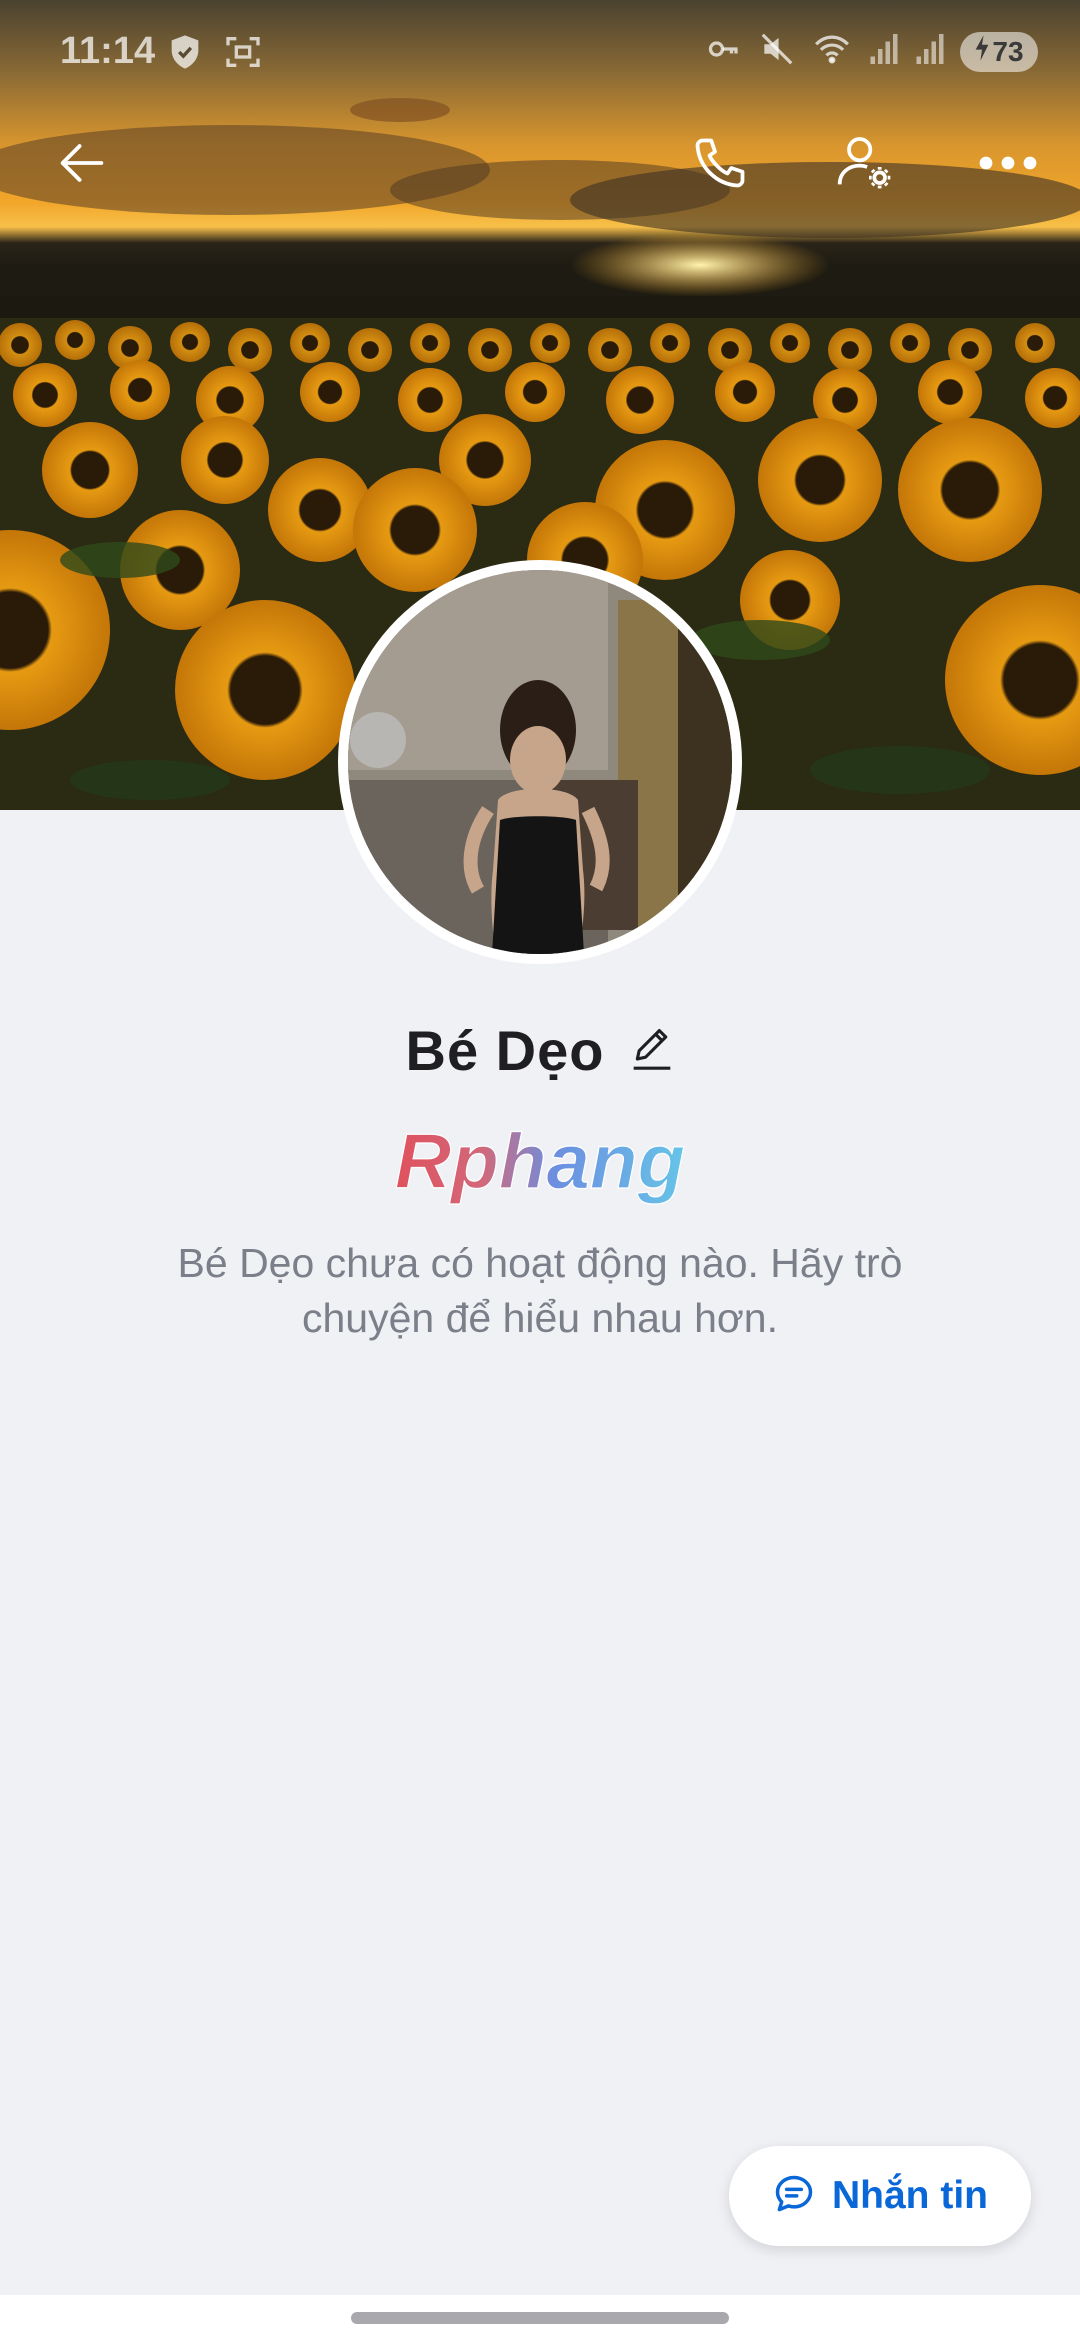 Image resolution: width=1080 pixels, height=2340 pixels. I want to click on user-settings-icon, so click(865, 165).